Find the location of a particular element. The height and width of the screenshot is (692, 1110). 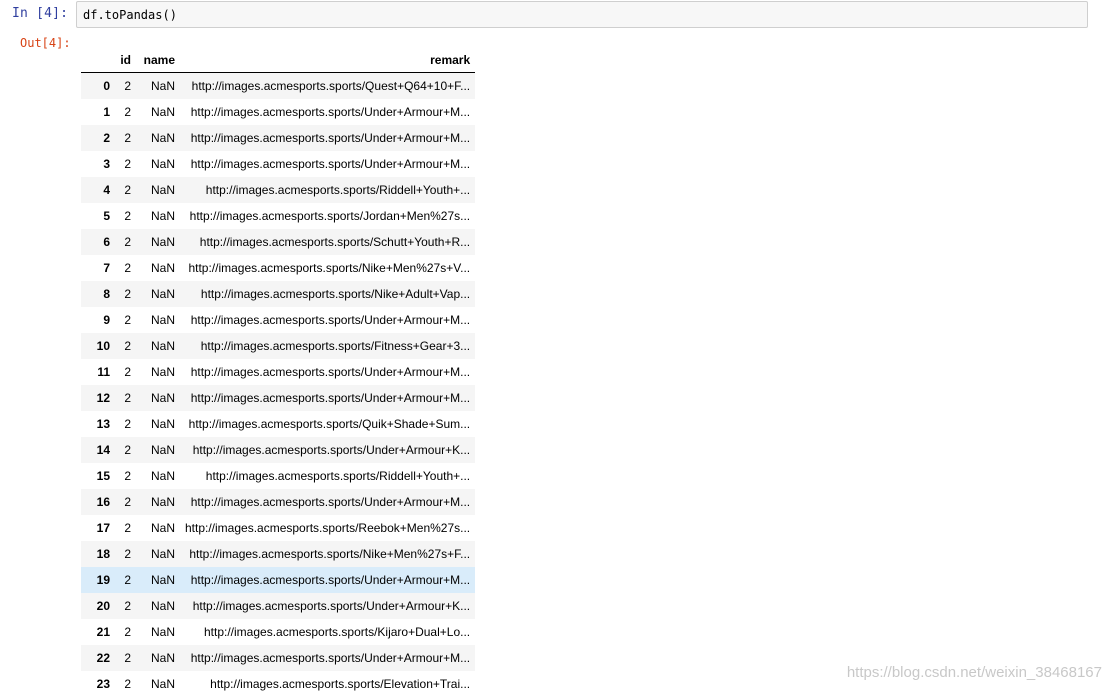

table-header: id name remark is located at coordinates (278, 60).